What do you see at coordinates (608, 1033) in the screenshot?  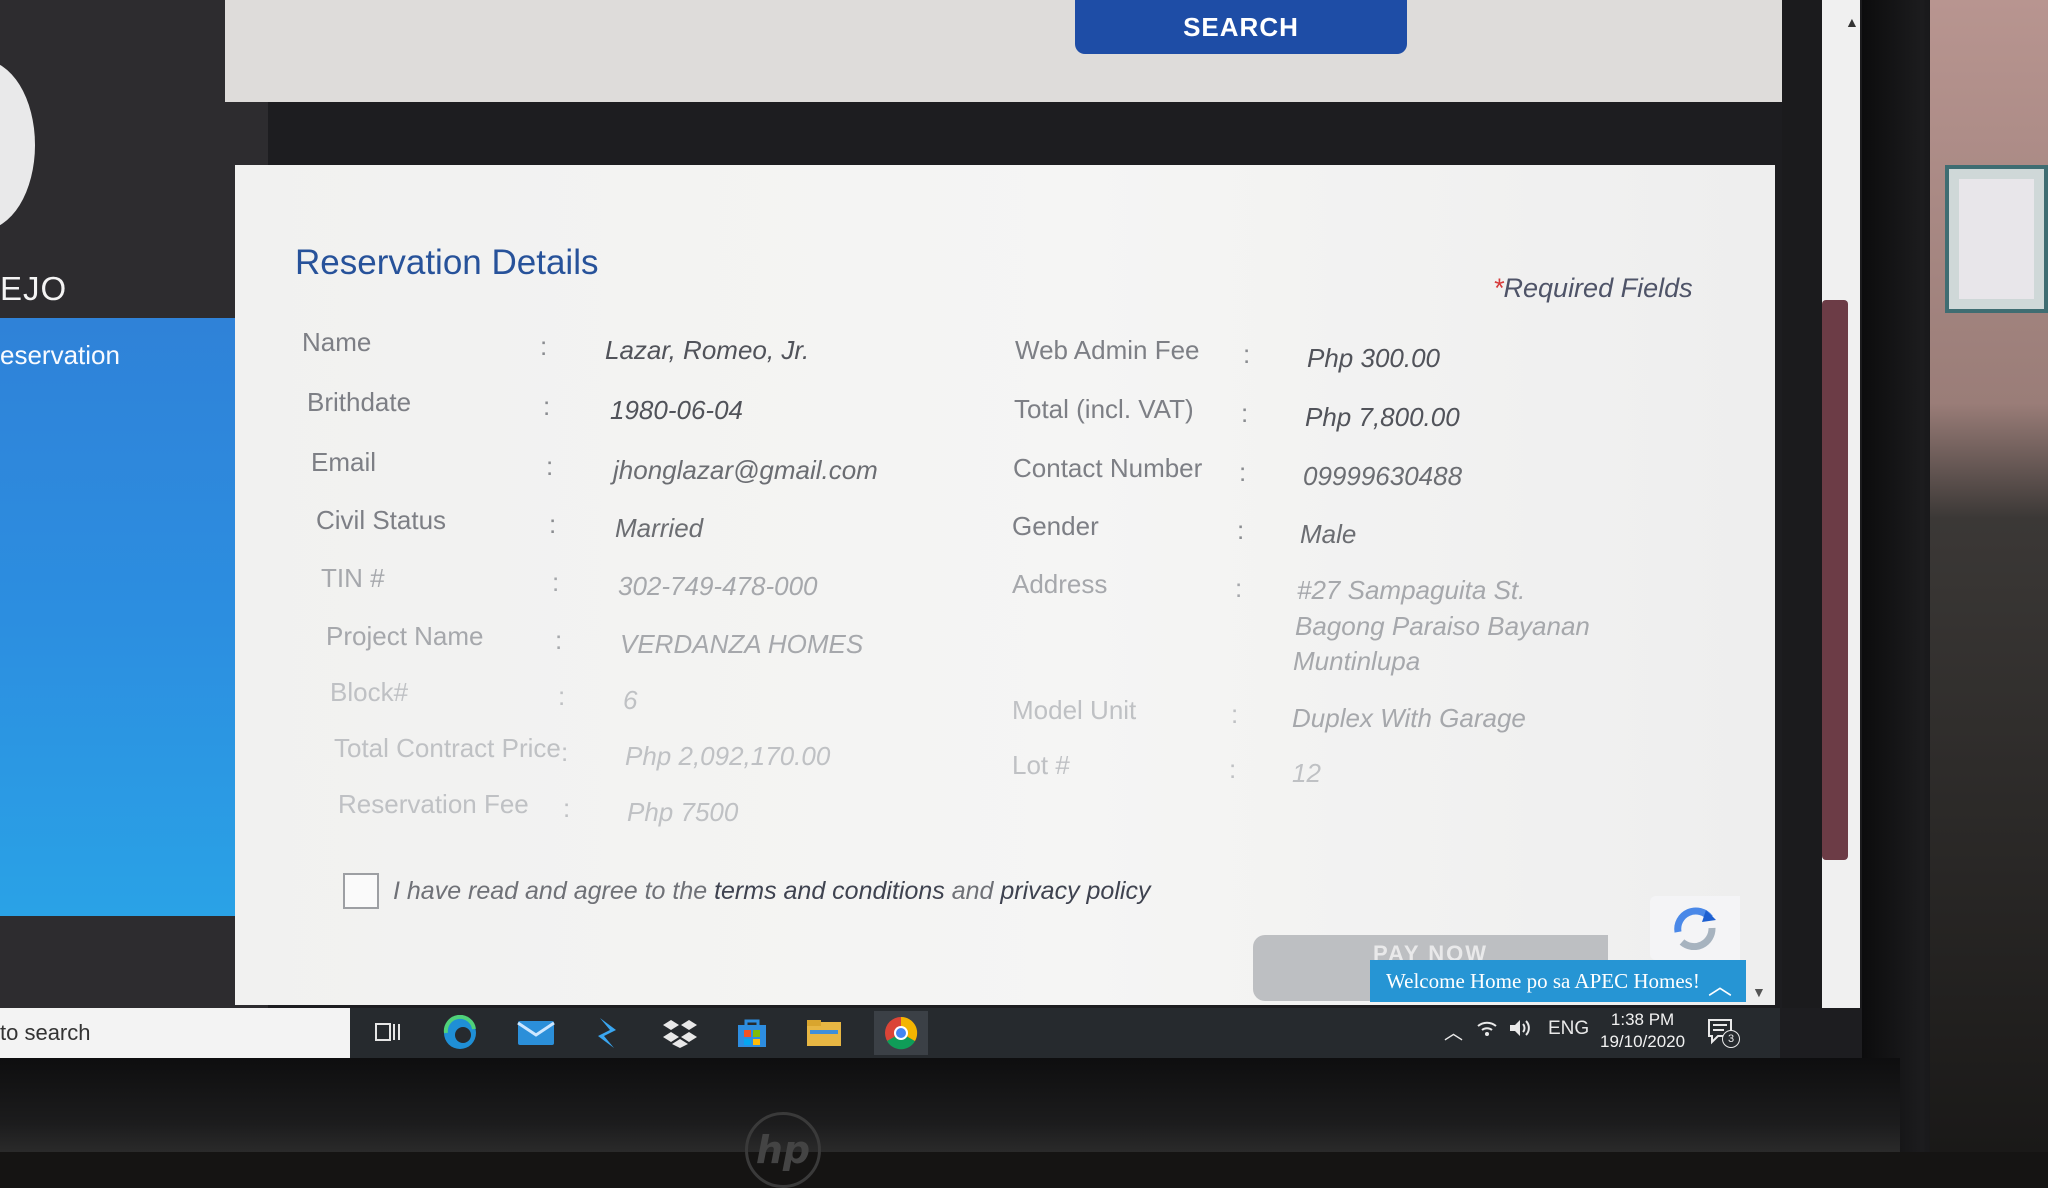 I see `visual-studio-icon` at bounding box center [608, 1033].